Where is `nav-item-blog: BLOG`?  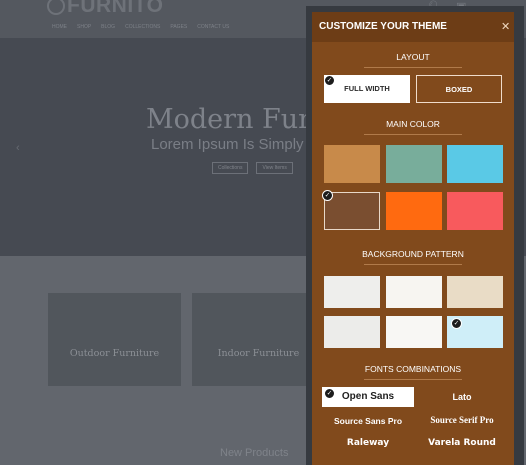 nav-item-blog: BLOG is located at coordinates (108, 27).